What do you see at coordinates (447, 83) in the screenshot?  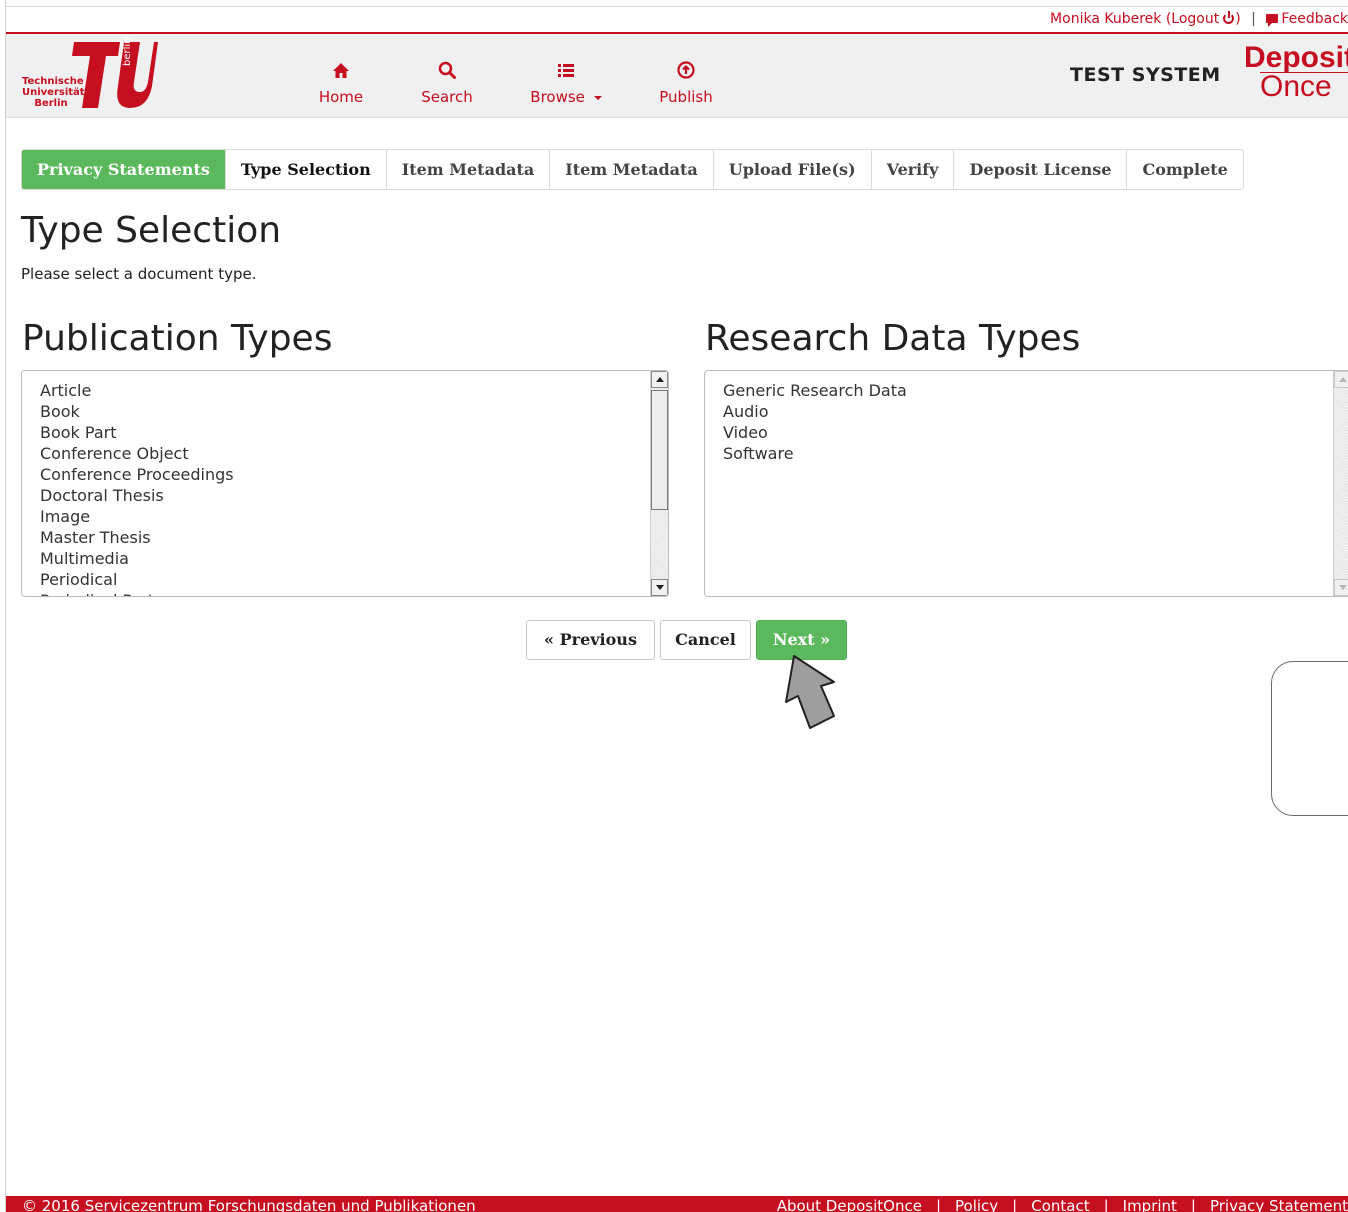 I see `nav-search: Search` at bounding box center [447, 83].